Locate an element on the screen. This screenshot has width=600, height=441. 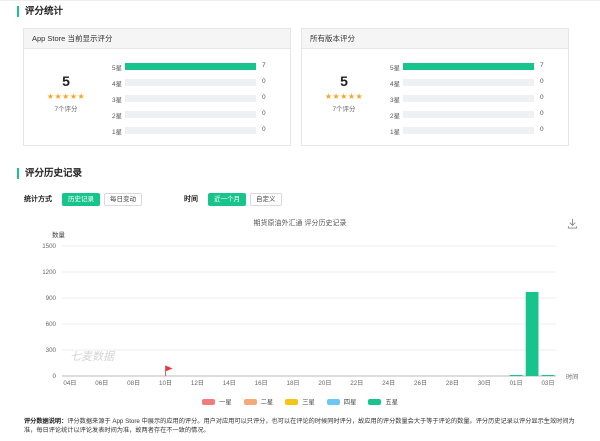
x-tick-label: 08日 is located at coordinates (133, 383).